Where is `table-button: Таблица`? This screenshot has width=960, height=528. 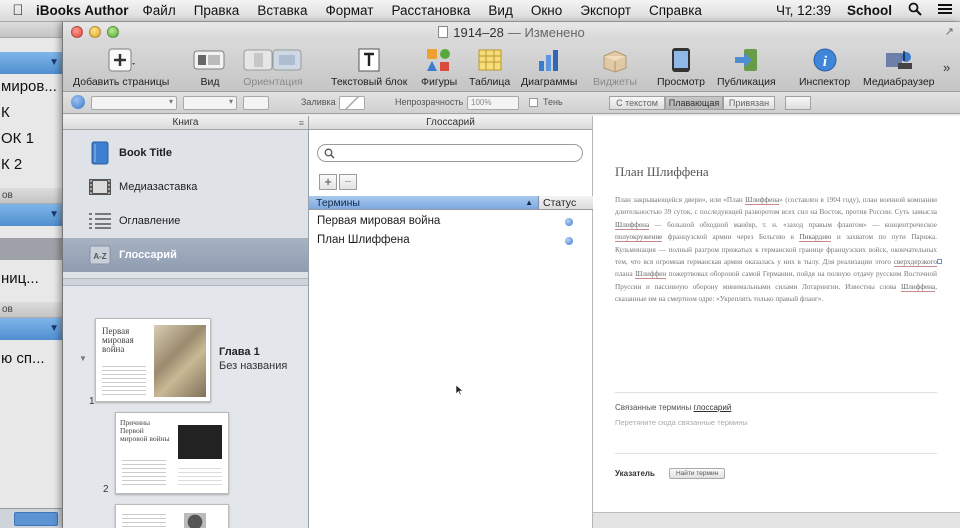
table-button: Таблица is located at coordinates (489, 67).